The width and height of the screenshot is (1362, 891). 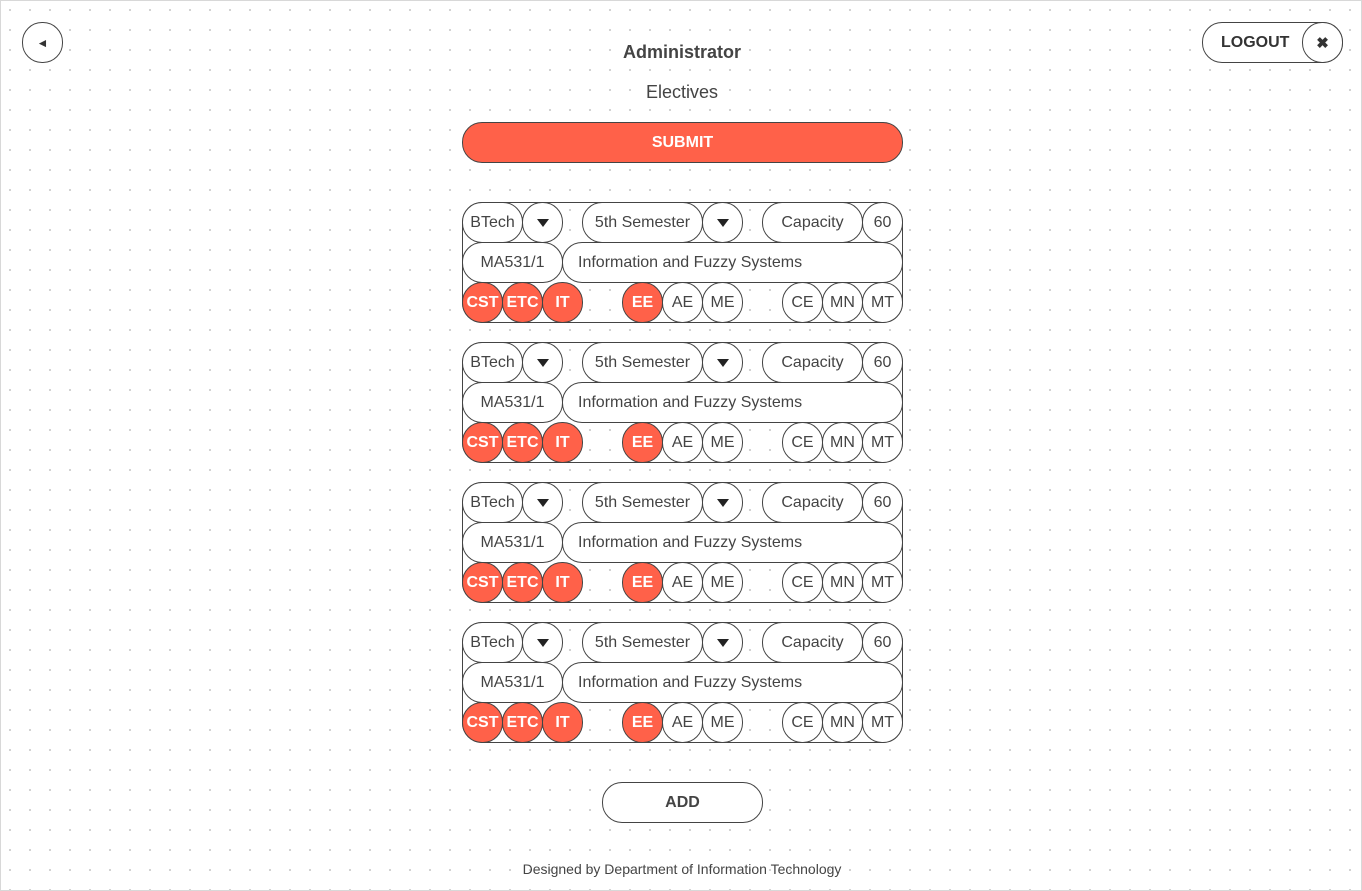 I want to click on close-button: ✖, so click(x=1322, y=42).